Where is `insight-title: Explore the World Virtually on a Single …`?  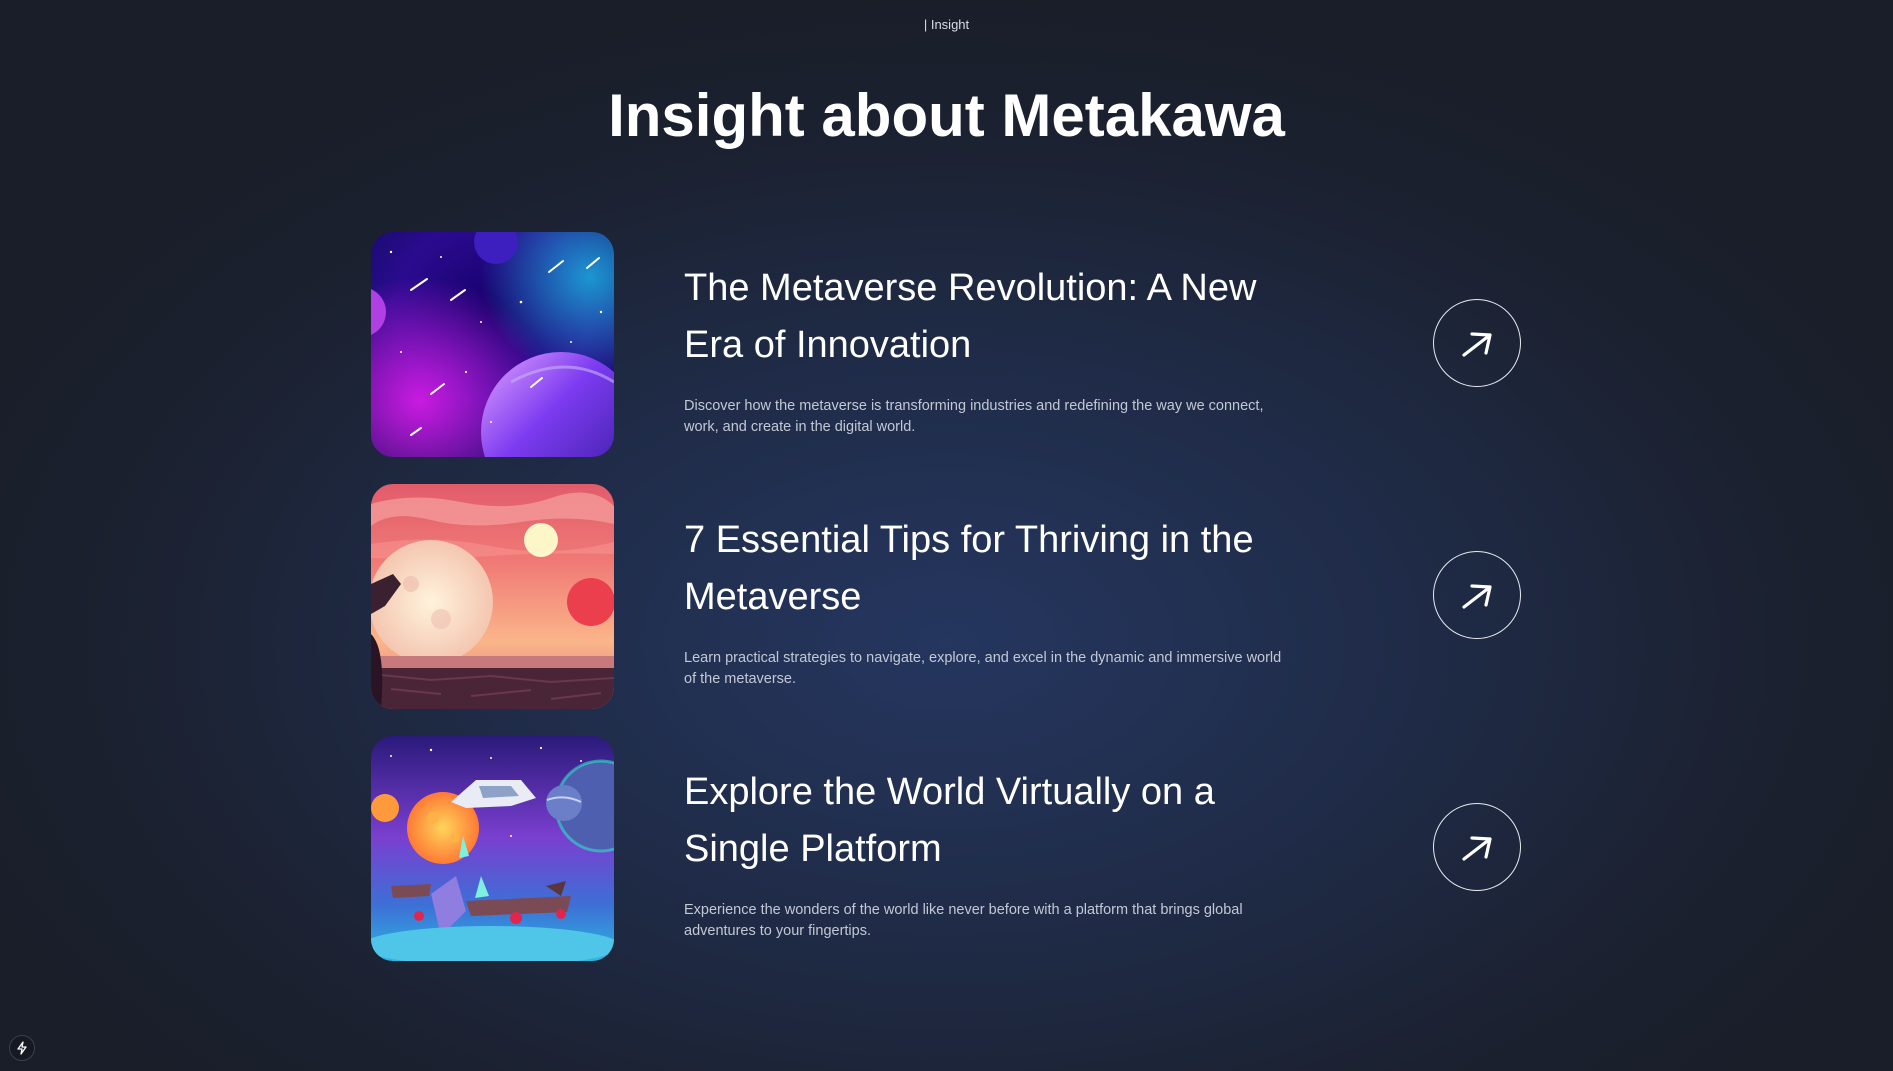 insight-title: Explore the World Virtually on a Single … is located at coordinates (984, 821).